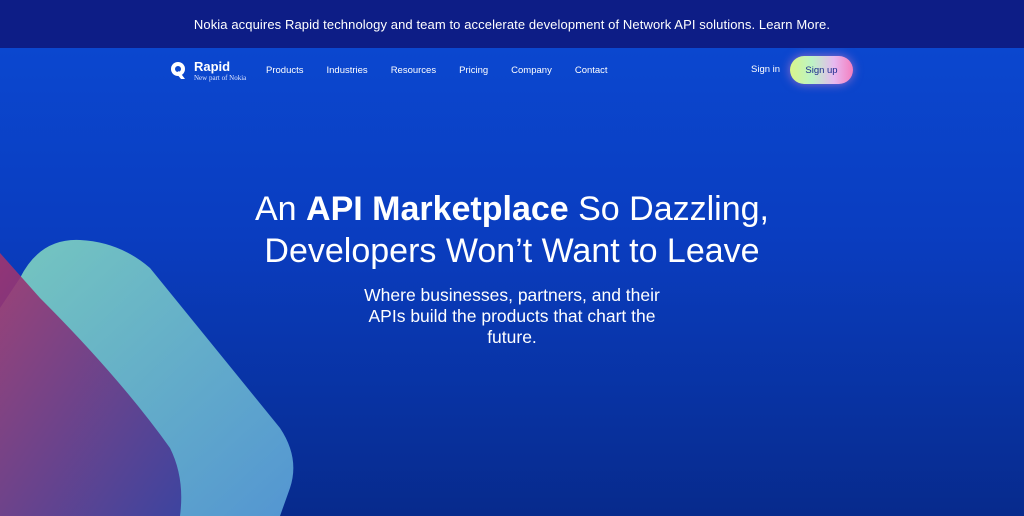 The height and width of the screenshot is (516, 1024). I want to click on headline-line-2: Developers Won’t Want to Leave, so click(512, 251).